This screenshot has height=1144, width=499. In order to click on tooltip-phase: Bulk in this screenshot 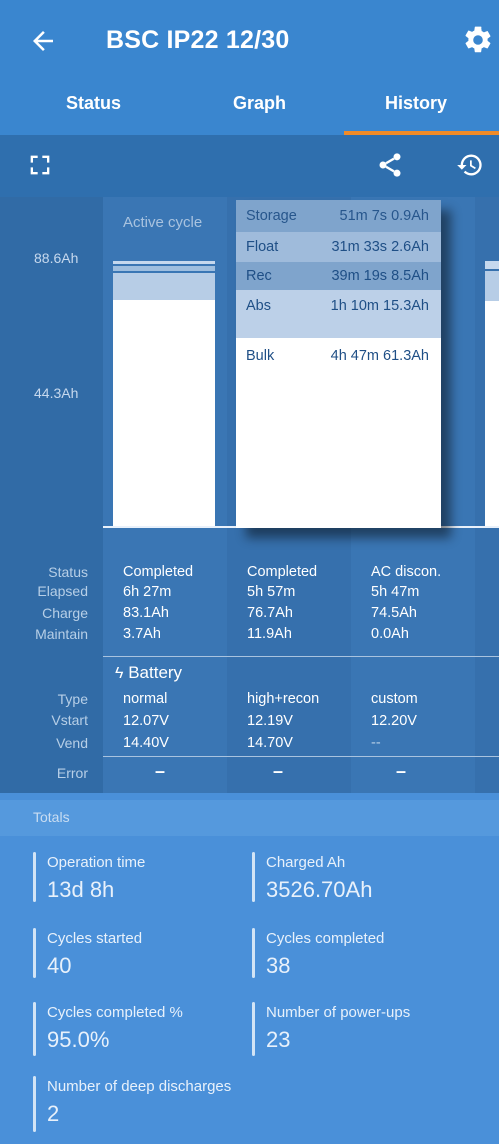, I will do `click(260, 356)`.